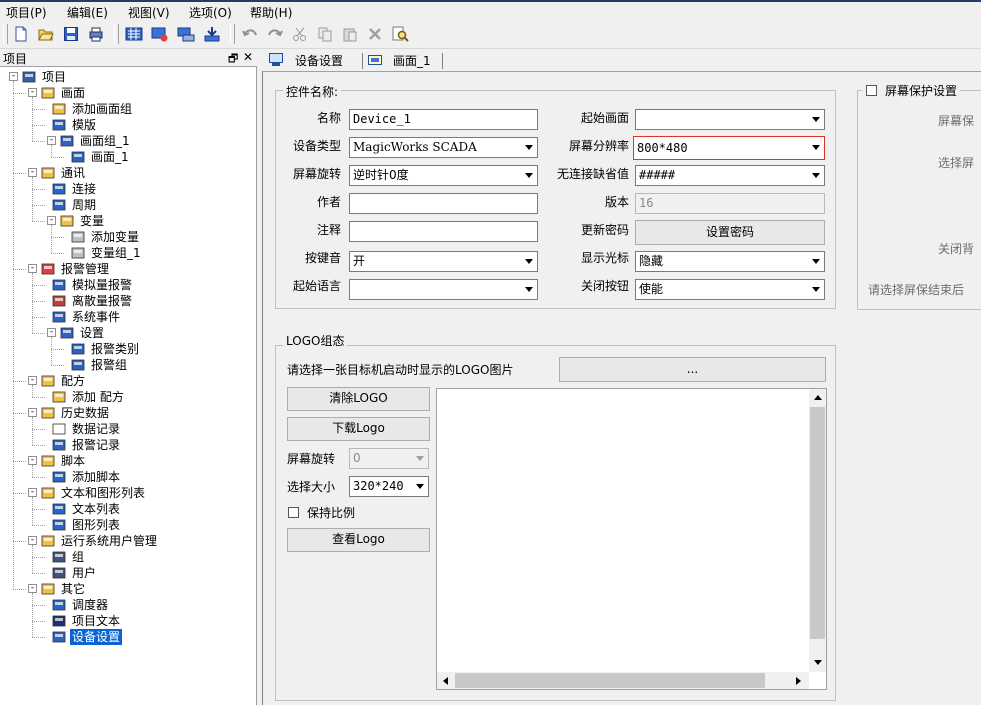 The height and width of the screenshot is (705, 981). I want to click on compile-icon, so click(134, 34).